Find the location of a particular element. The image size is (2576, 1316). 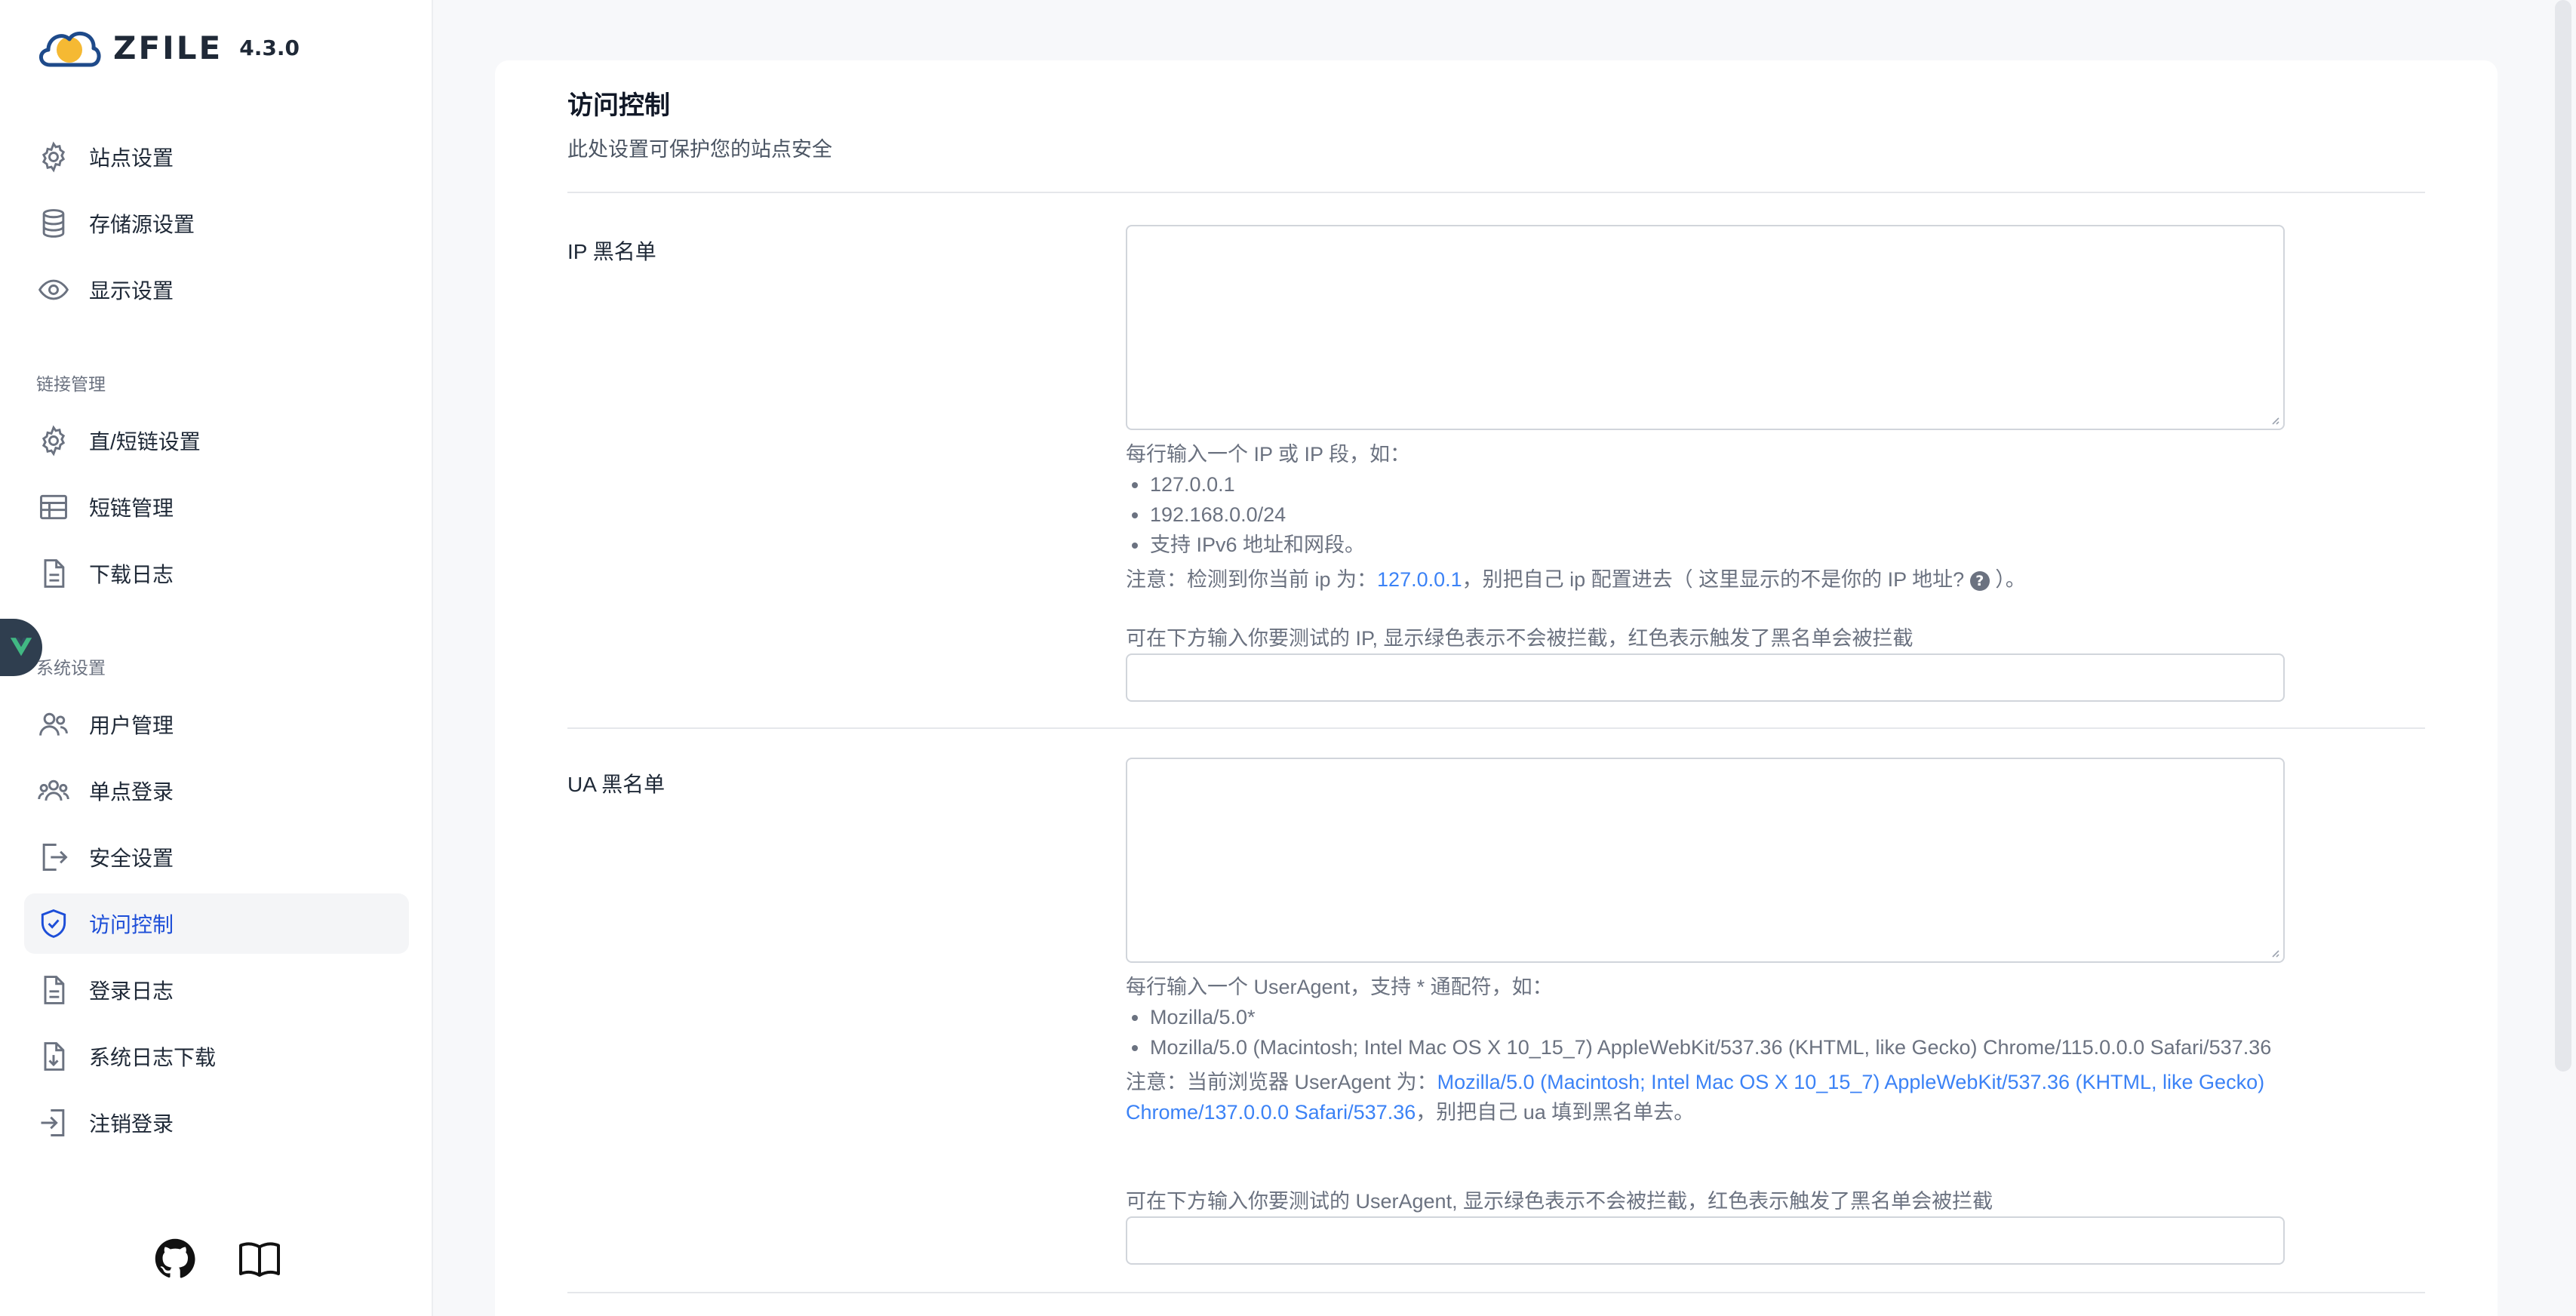

list-item: 192.168.0.0/24 is located at coordinates (1705, 515).